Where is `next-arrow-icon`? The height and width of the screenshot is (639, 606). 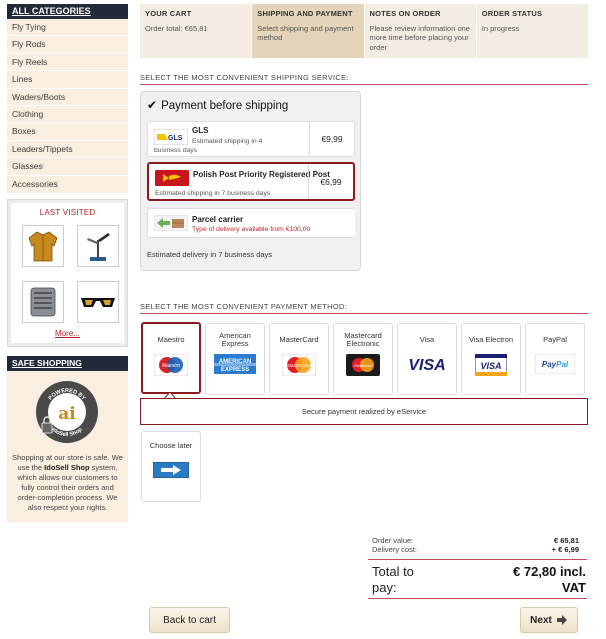
next-arrow-icon is located at coordinates (561, 620).